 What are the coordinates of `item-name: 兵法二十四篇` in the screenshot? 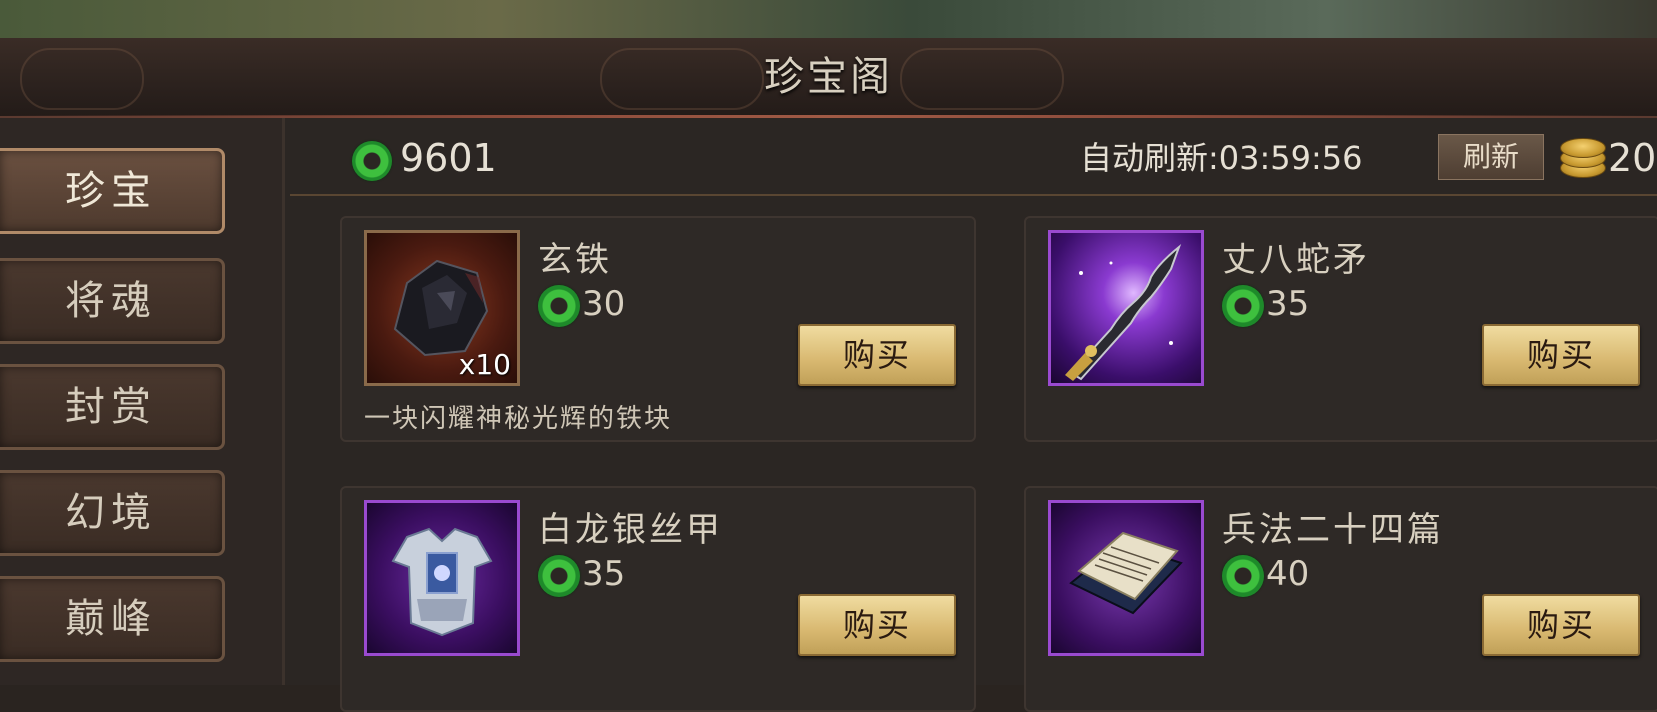 It's located at (1333, 530).